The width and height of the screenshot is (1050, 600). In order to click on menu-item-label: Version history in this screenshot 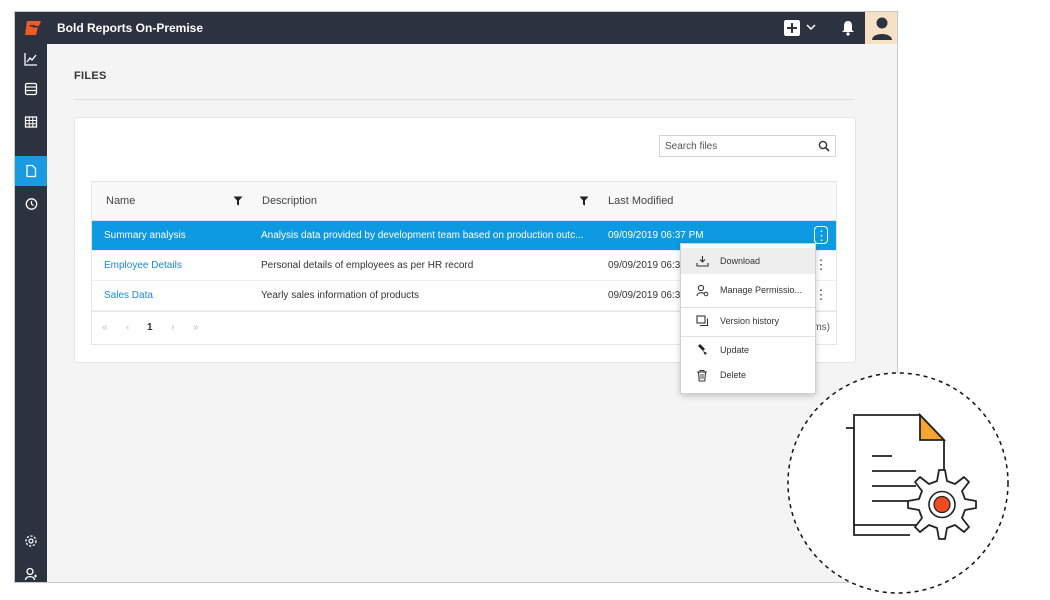, I will do `click(750, 321)`.